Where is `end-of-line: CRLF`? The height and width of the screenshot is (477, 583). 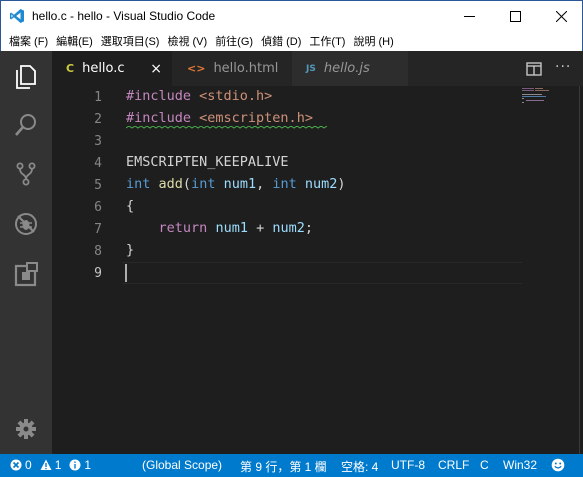
end-of-line: CRLF is located at coordinates (453, 465).